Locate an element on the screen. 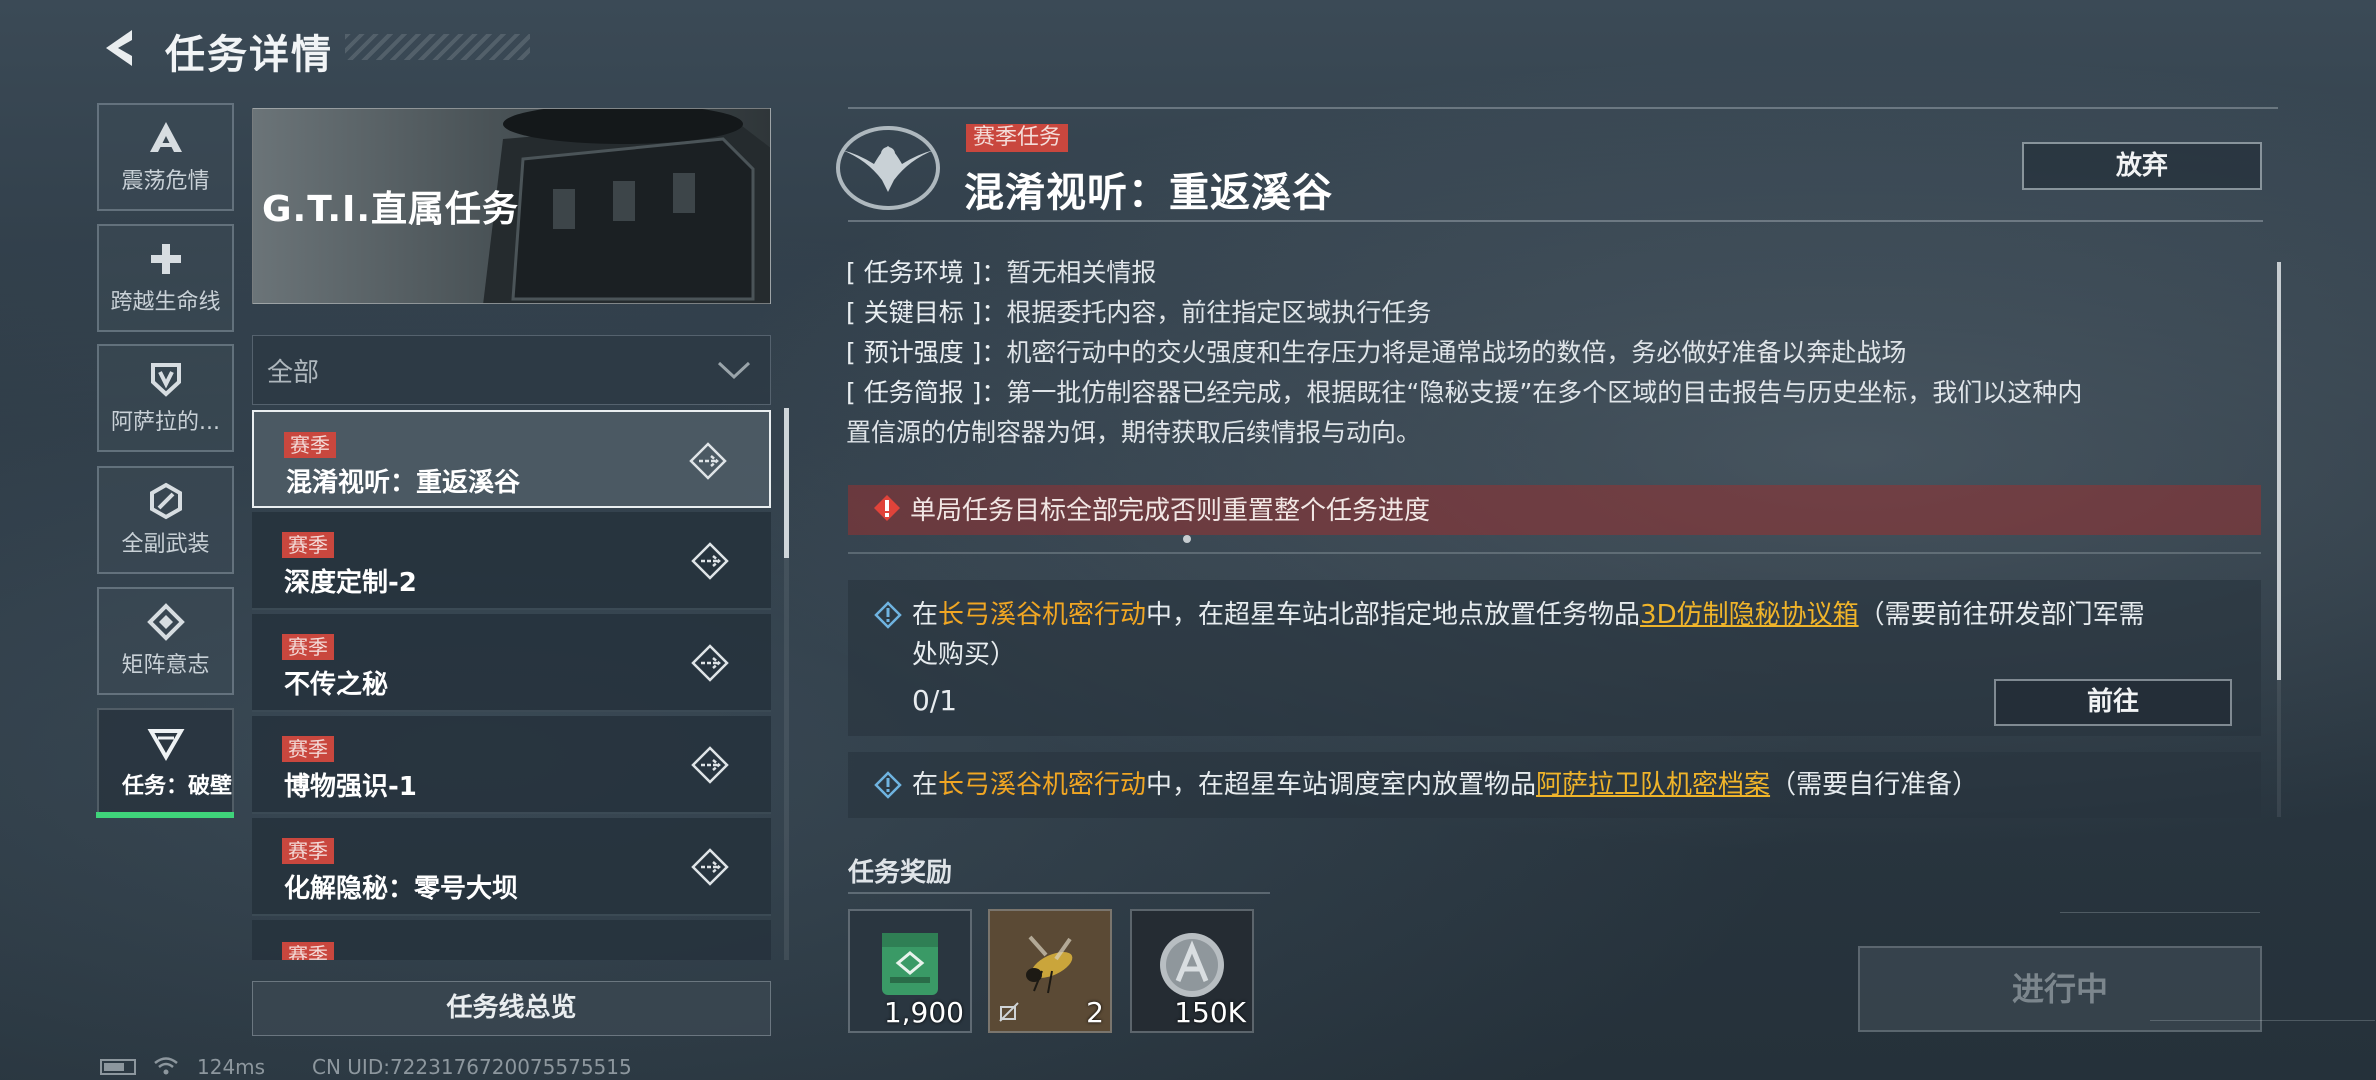 The height and width of the screenshot is (1080, 2376). info-briefing-cont: 置信源的仿制容器为饵，期待获取后续情报与动向。 is located at coordinates (1133, 433).